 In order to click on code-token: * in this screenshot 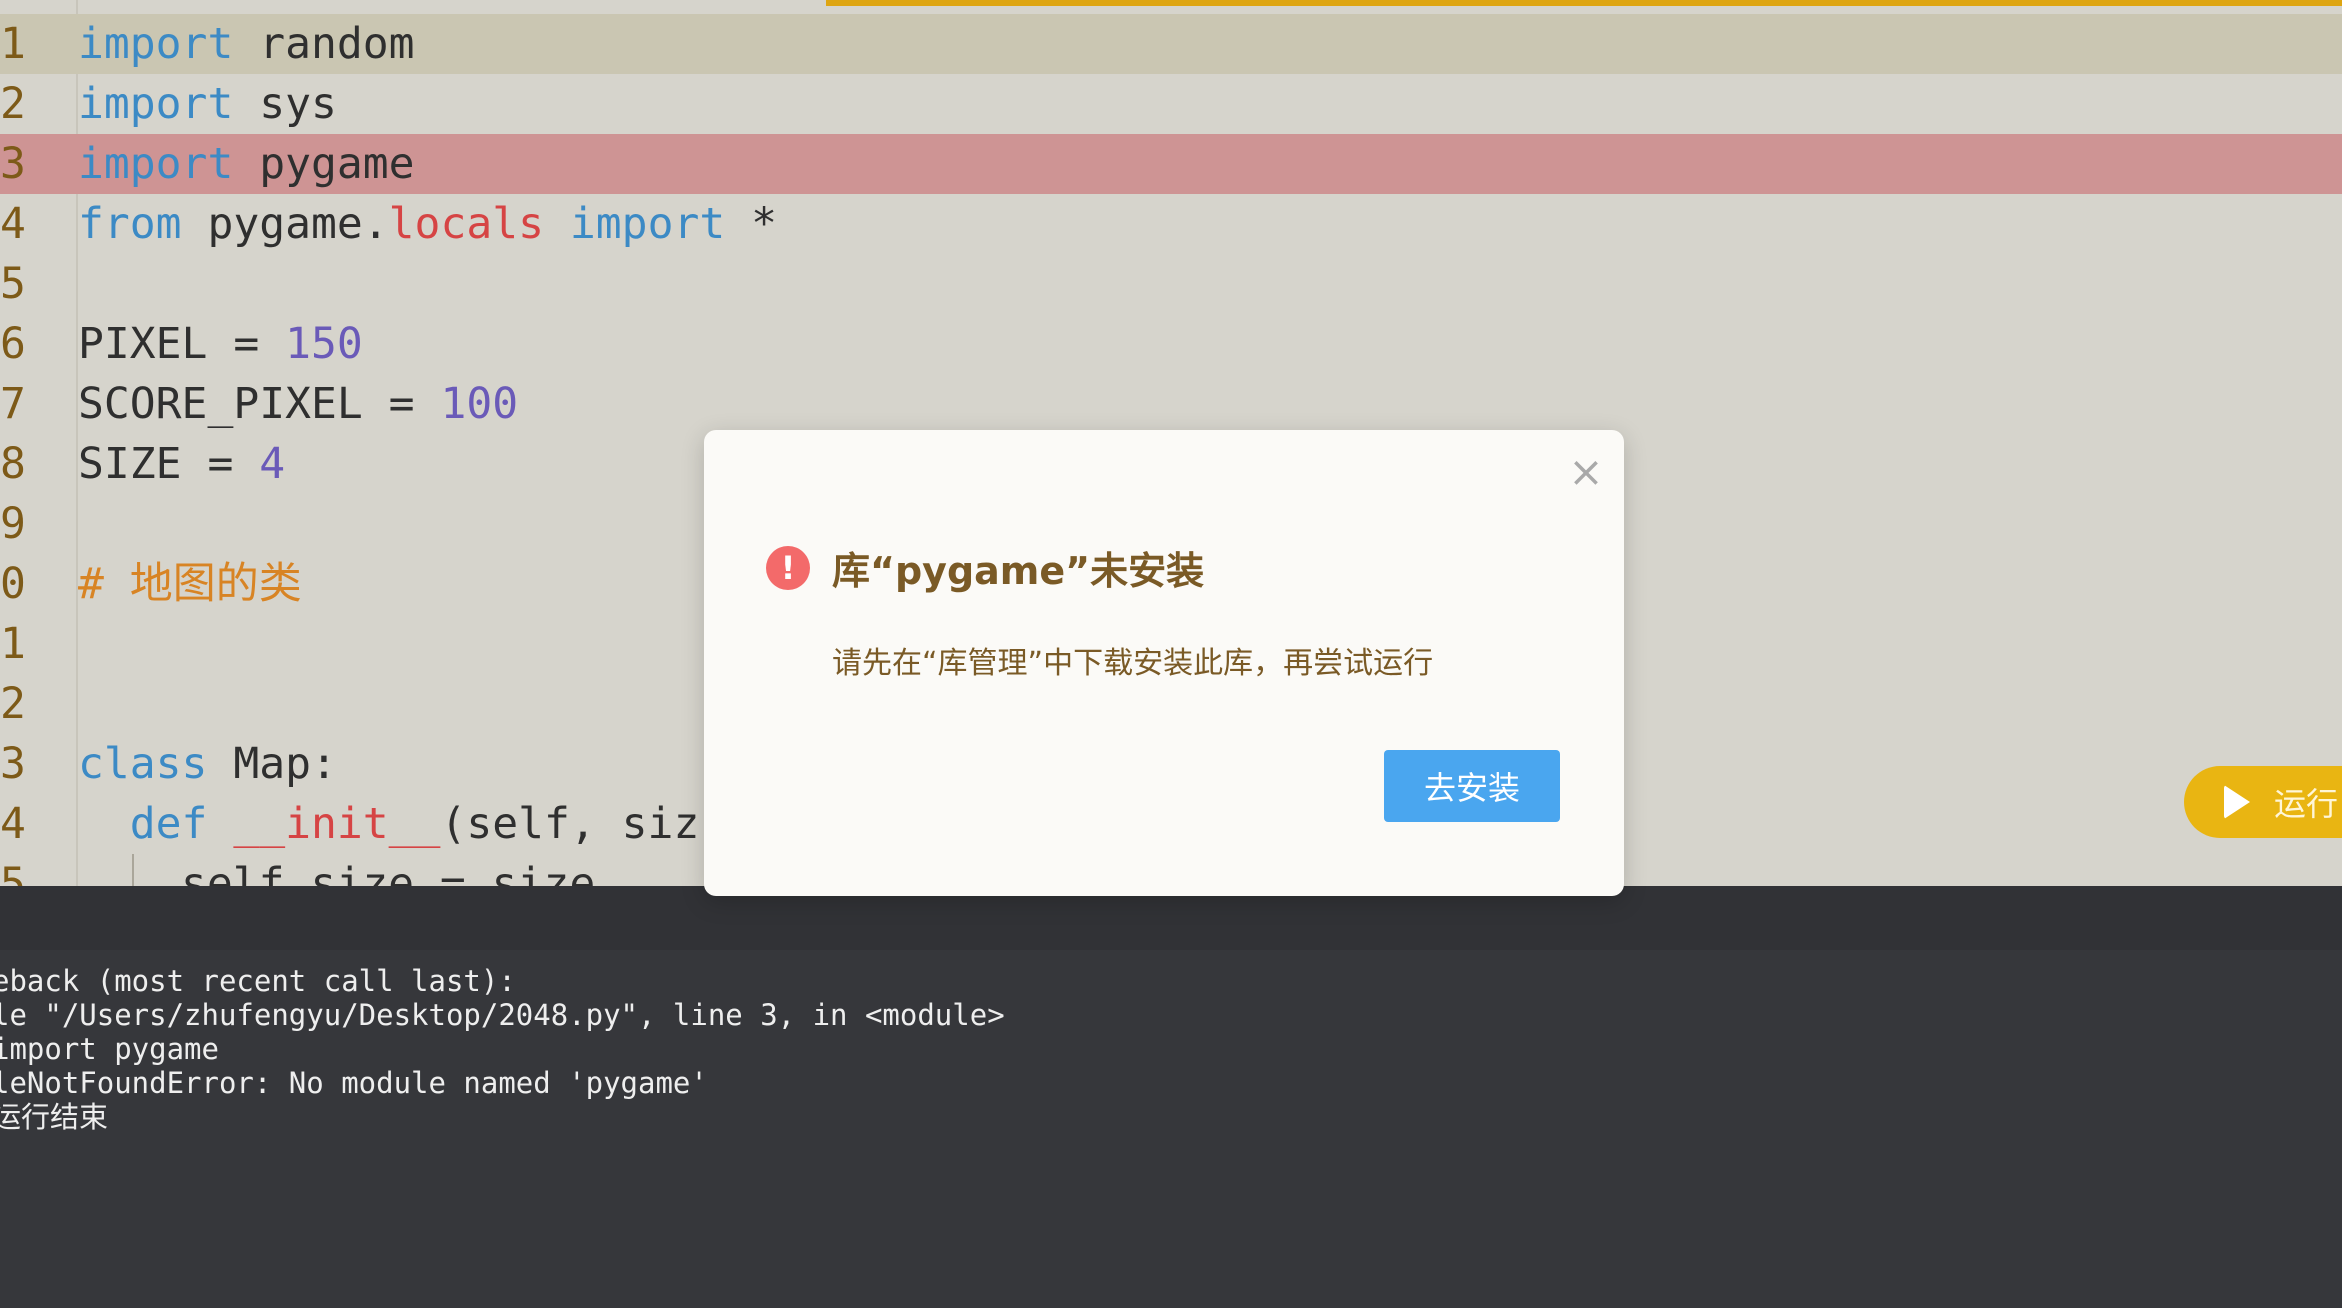, I will do `click(751, 224)`.